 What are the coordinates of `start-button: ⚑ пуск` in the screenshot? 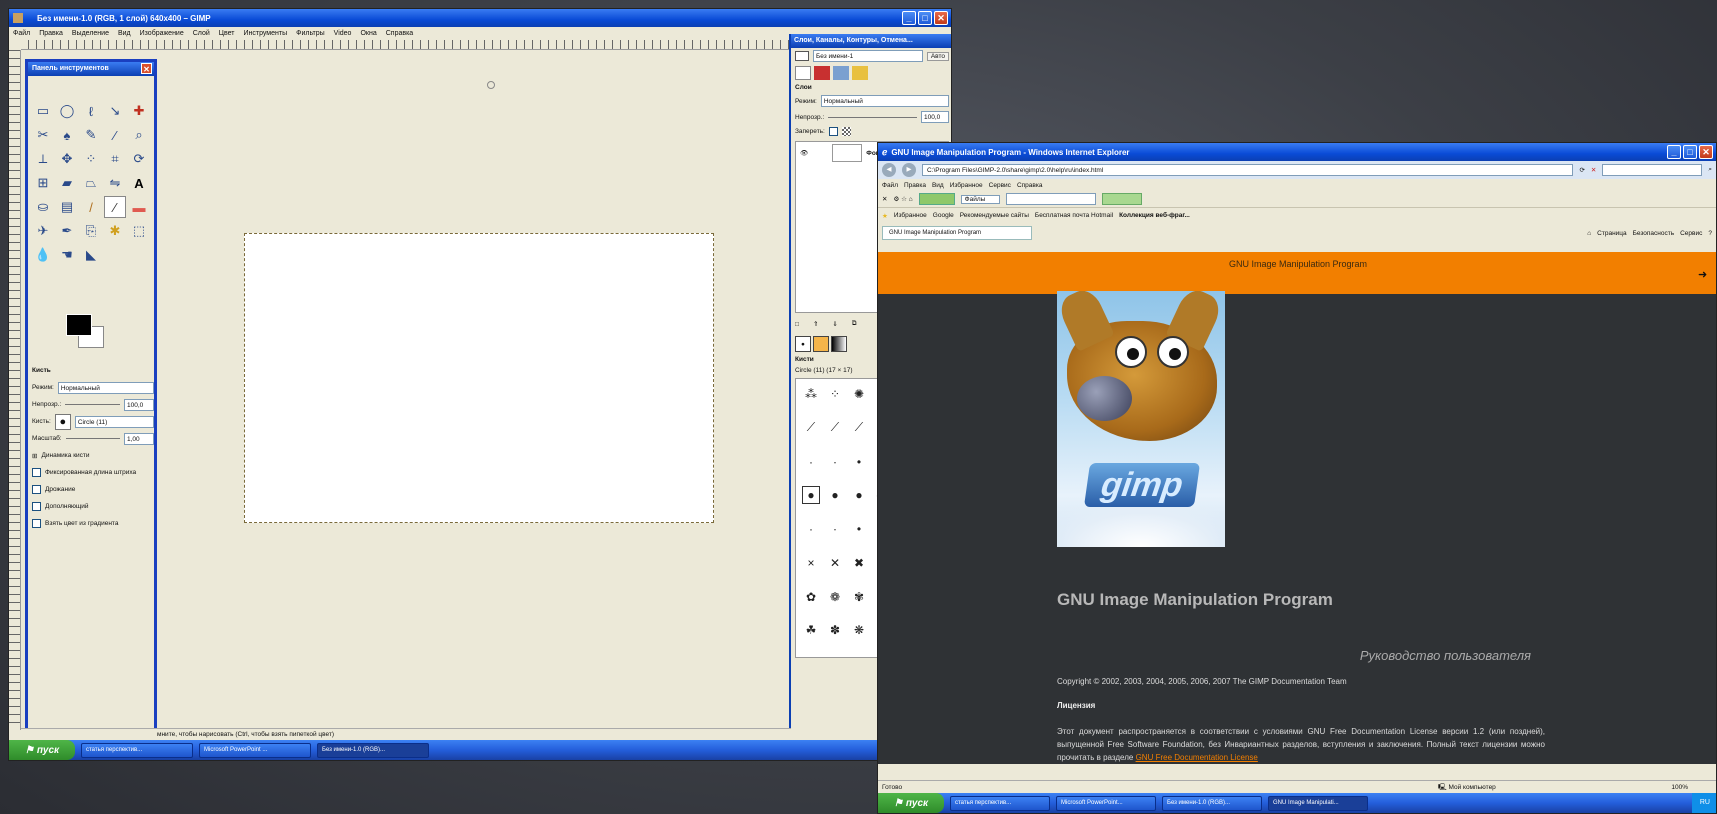 It's located at (42, 750).